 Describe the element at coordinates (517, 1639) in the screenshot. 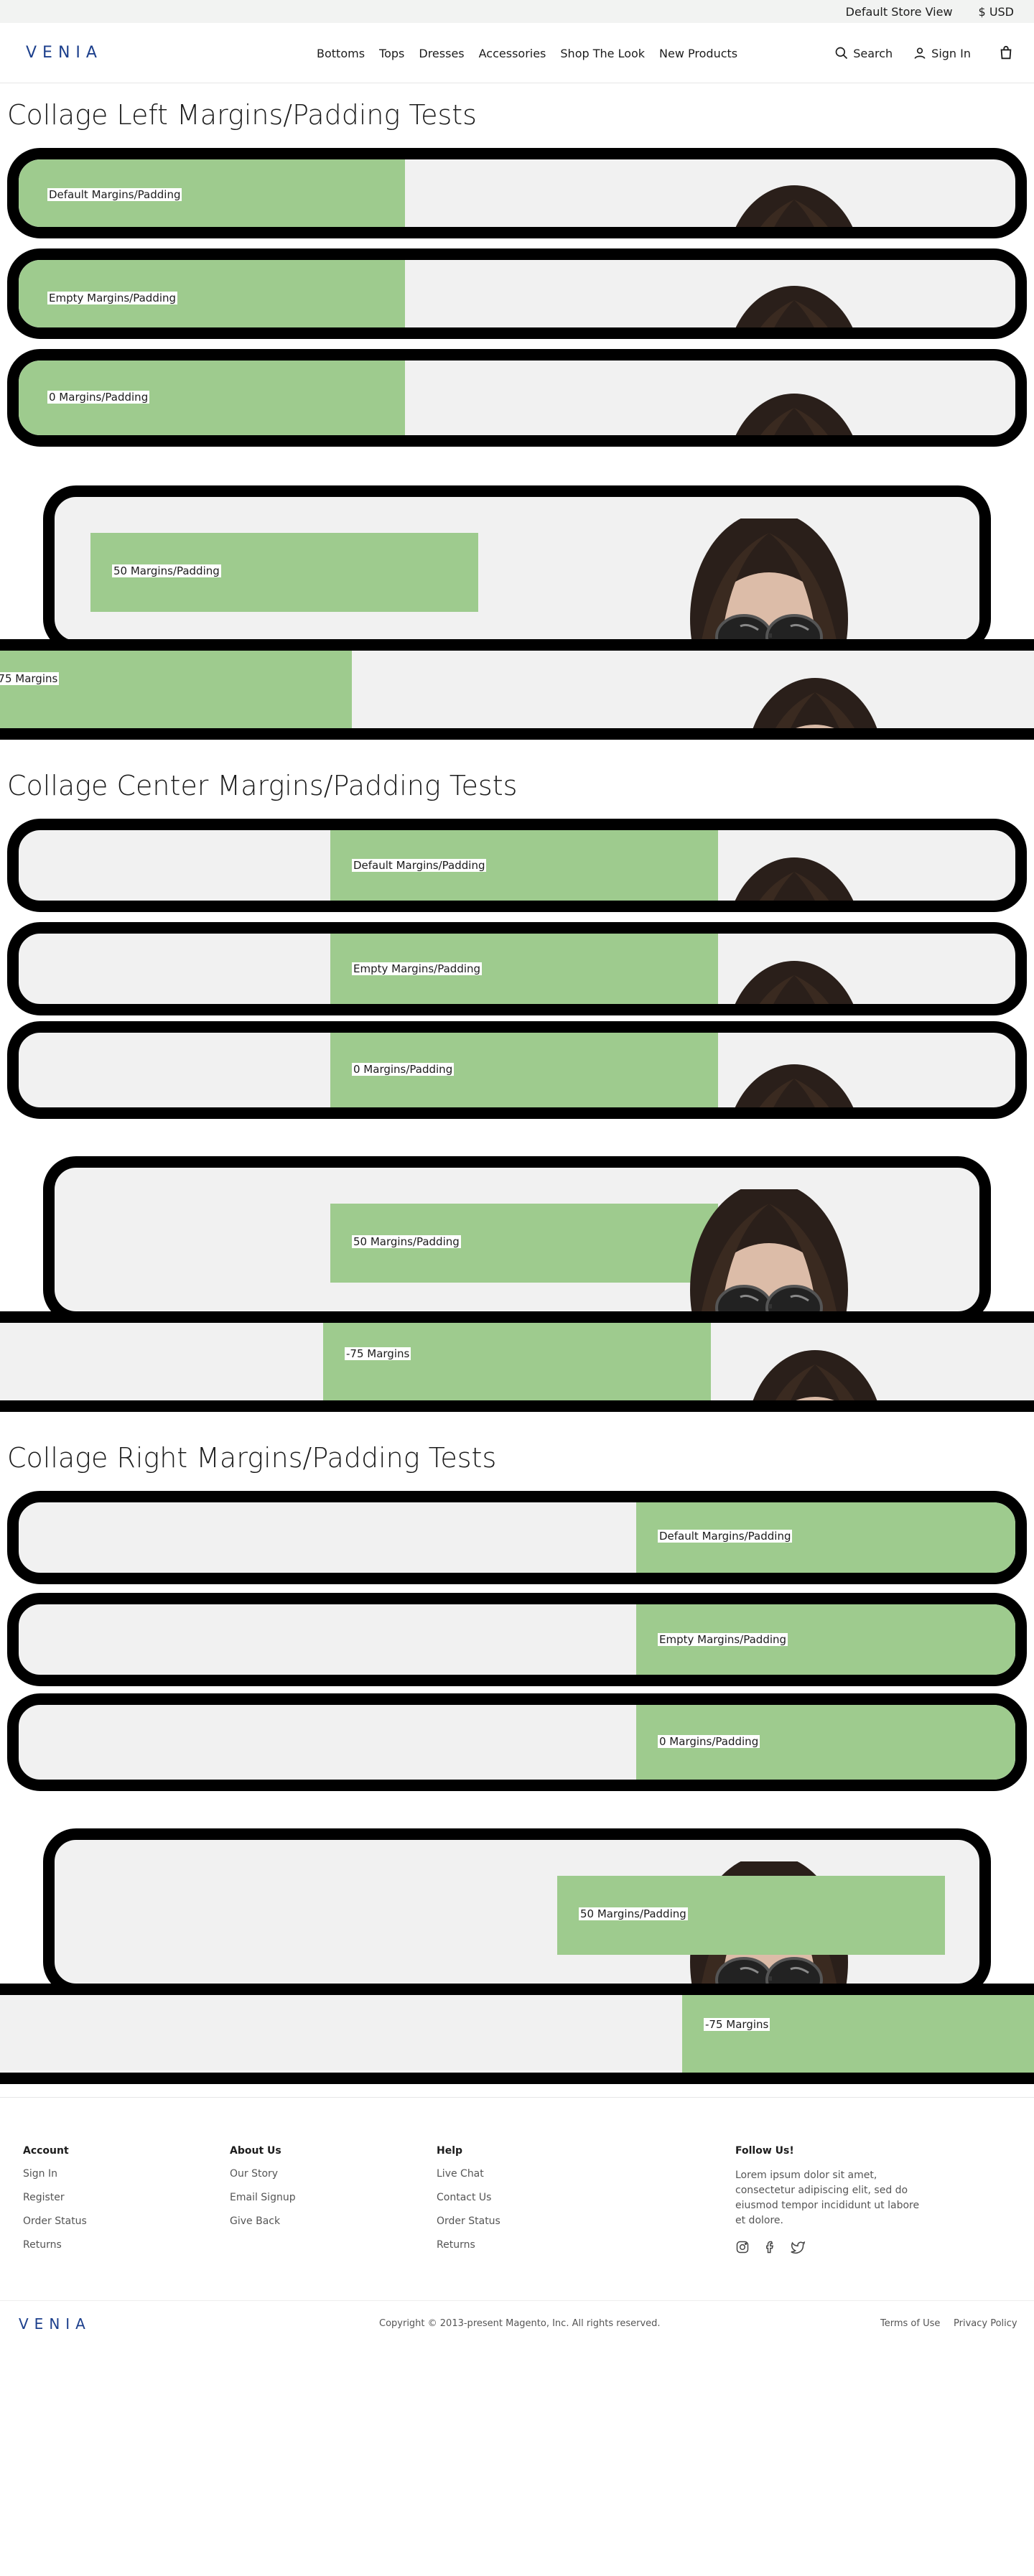

I see `collage-right-empty: Empty Margins/Padding` at that location.